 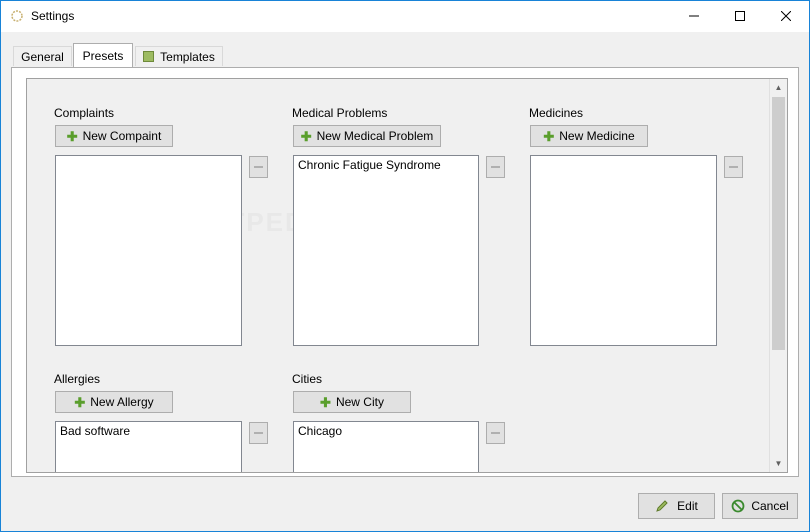 I want to click on scrollbar-thumb, so click(x=778, y=223).